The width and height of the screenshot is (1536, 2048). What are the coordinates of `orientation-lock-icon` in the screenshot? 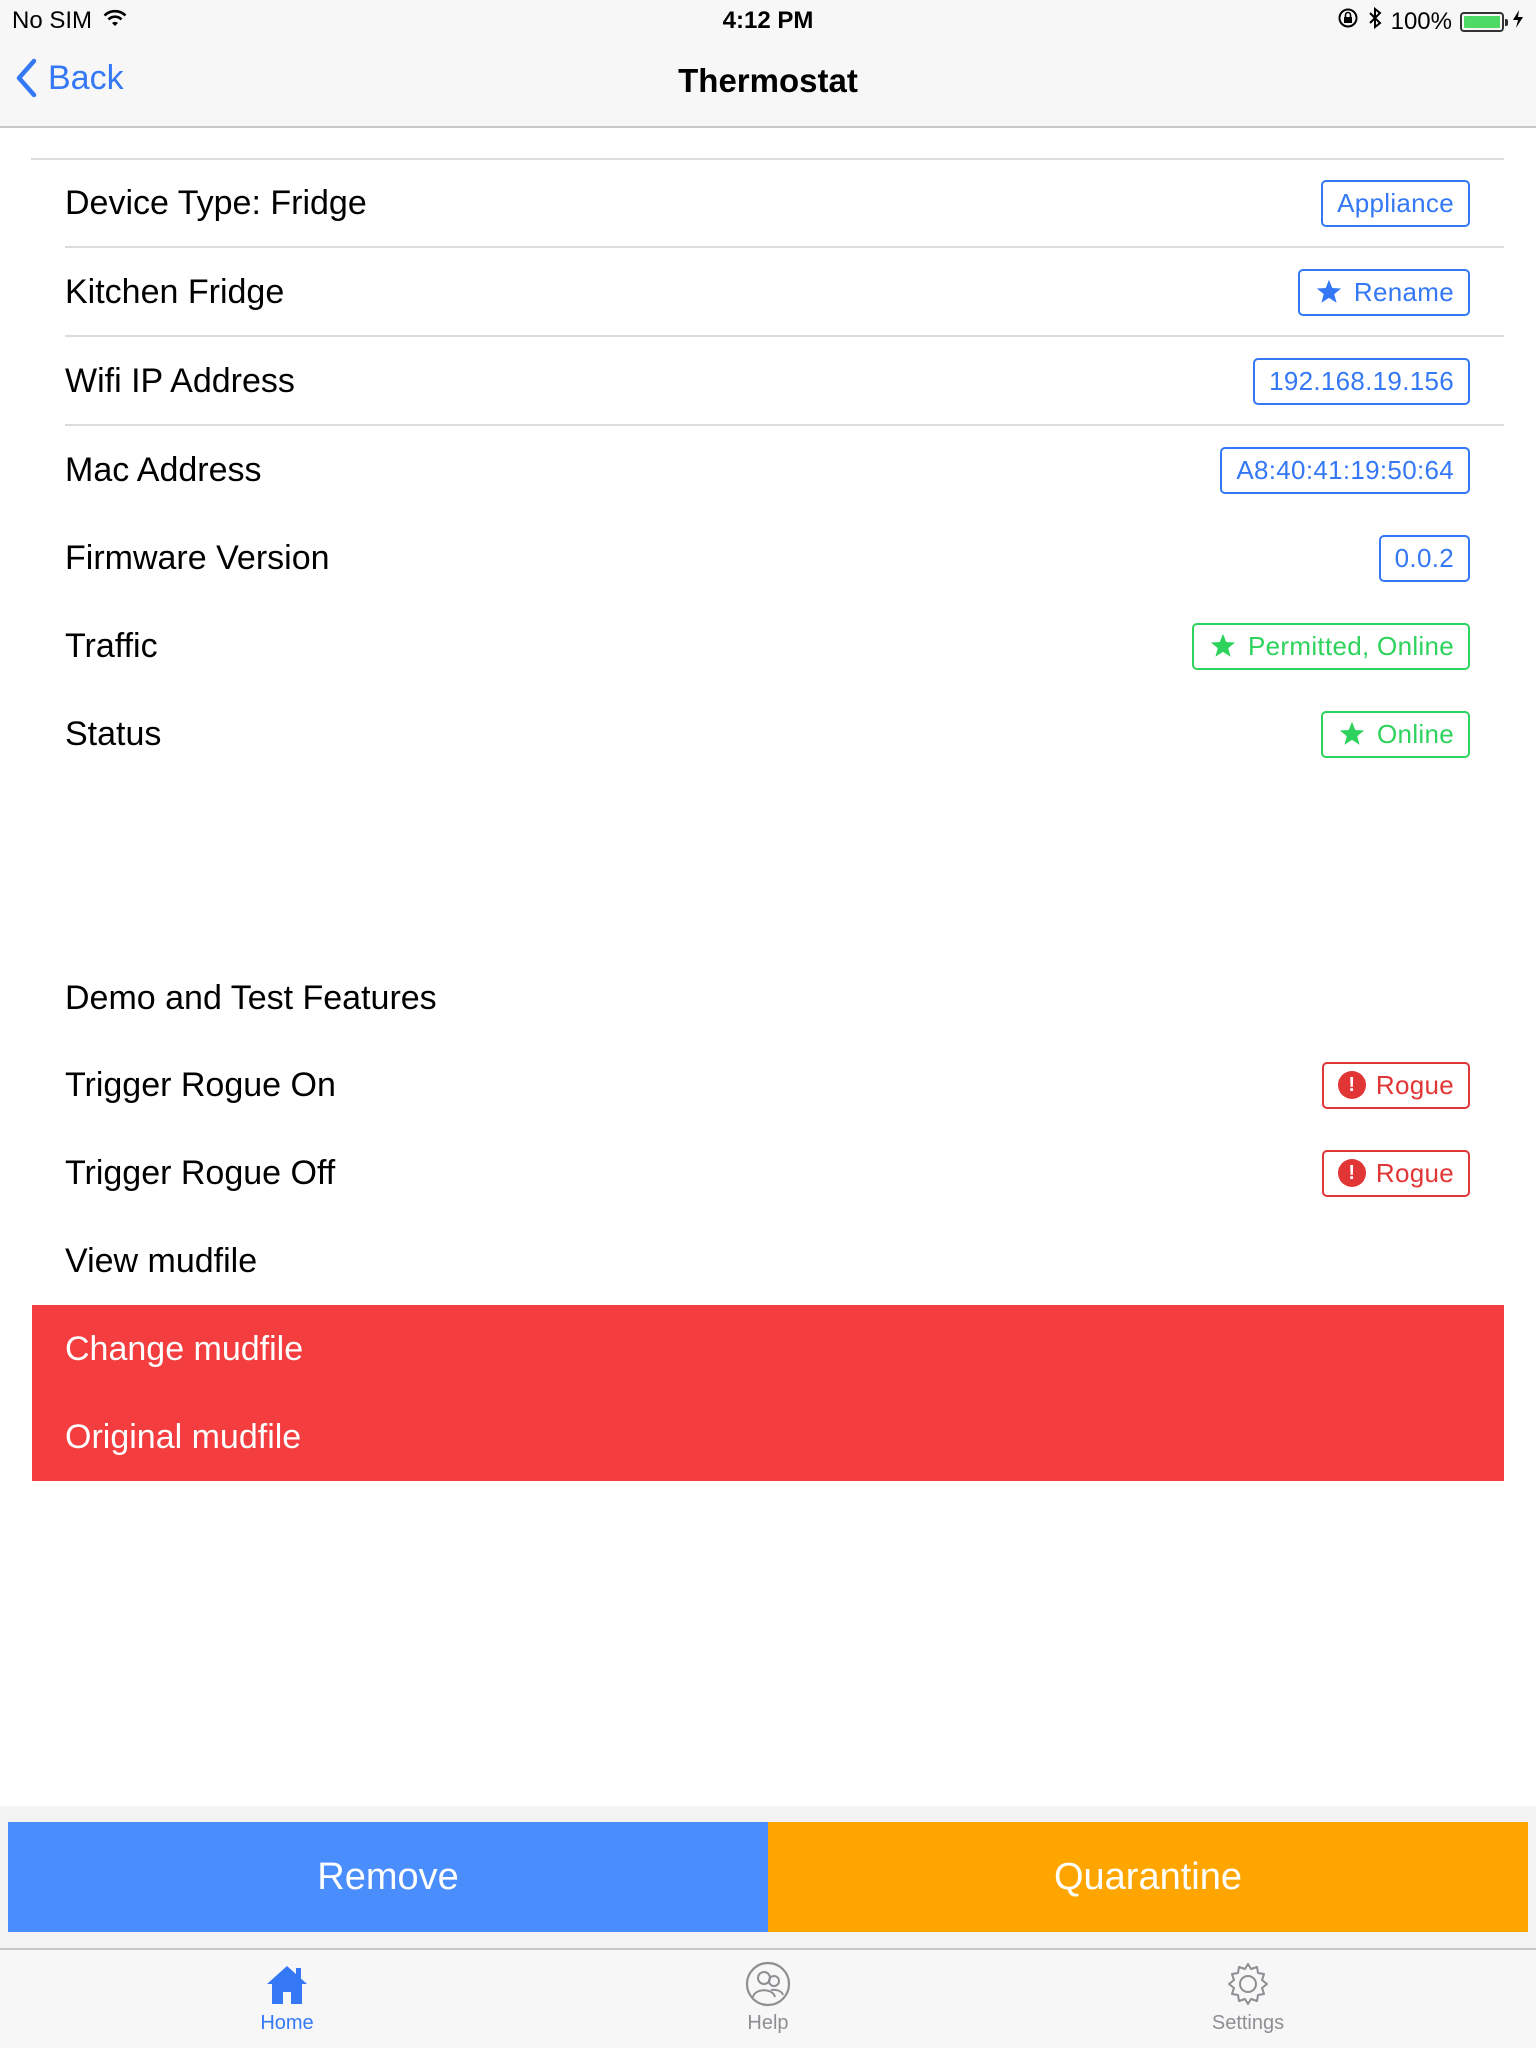 It's located at (1348, 21).